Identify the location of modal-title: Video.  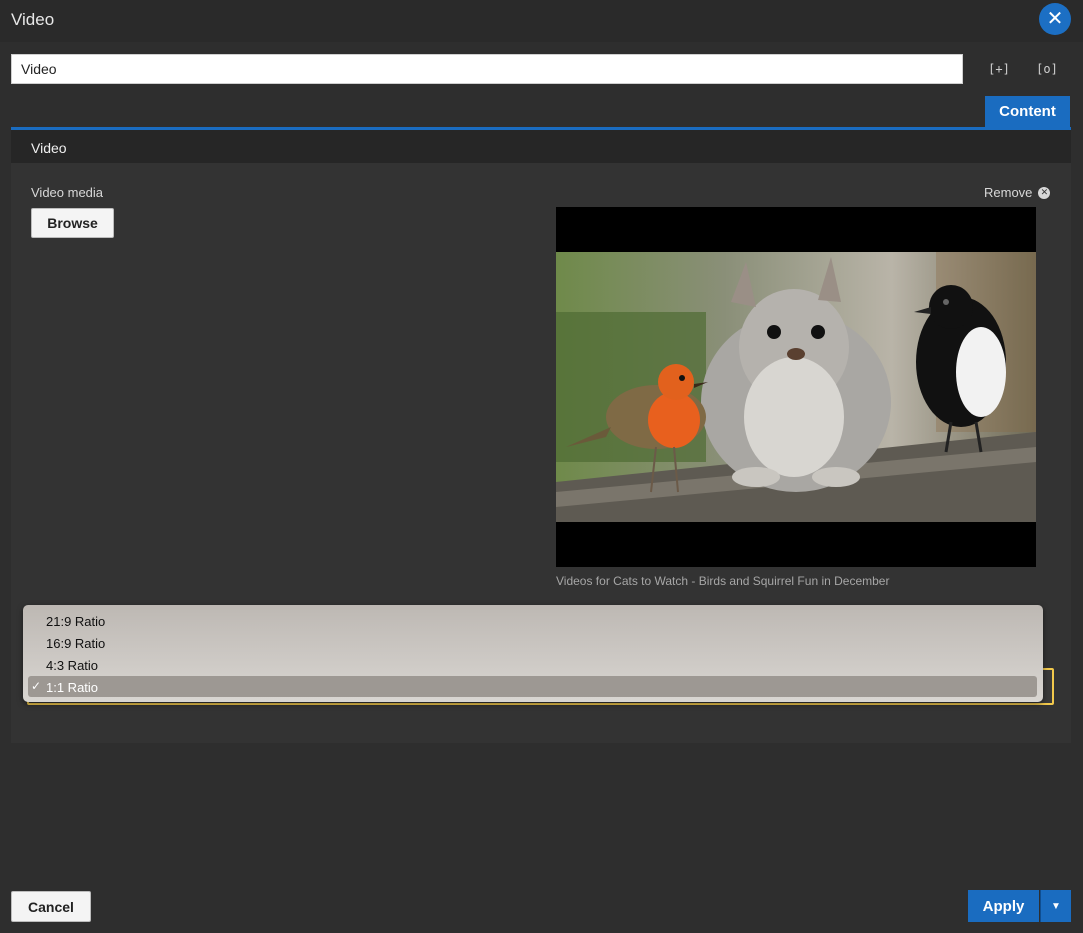
(33, 19).